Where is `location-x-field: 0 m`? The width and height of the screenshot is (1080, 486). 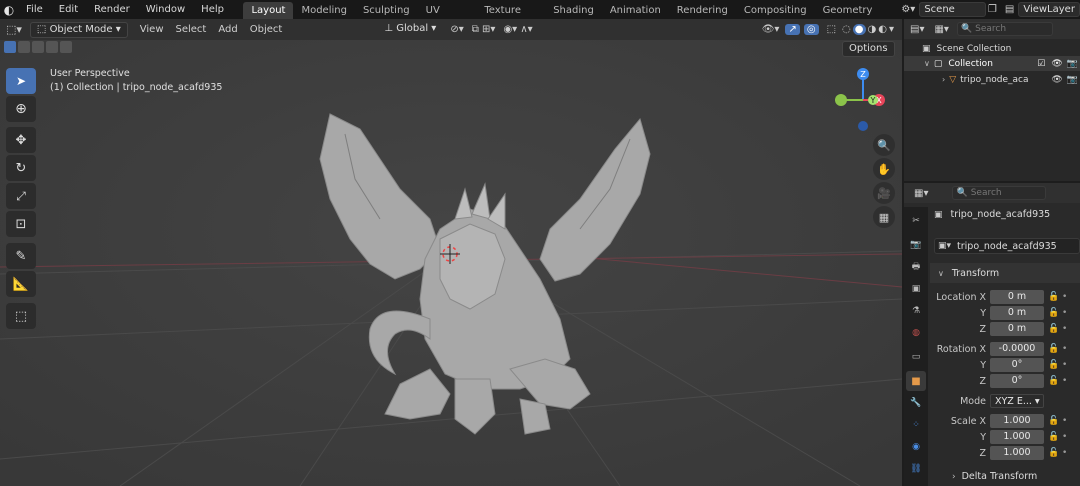
location-x-field: 0 m is located at coordinates (1017, 297).